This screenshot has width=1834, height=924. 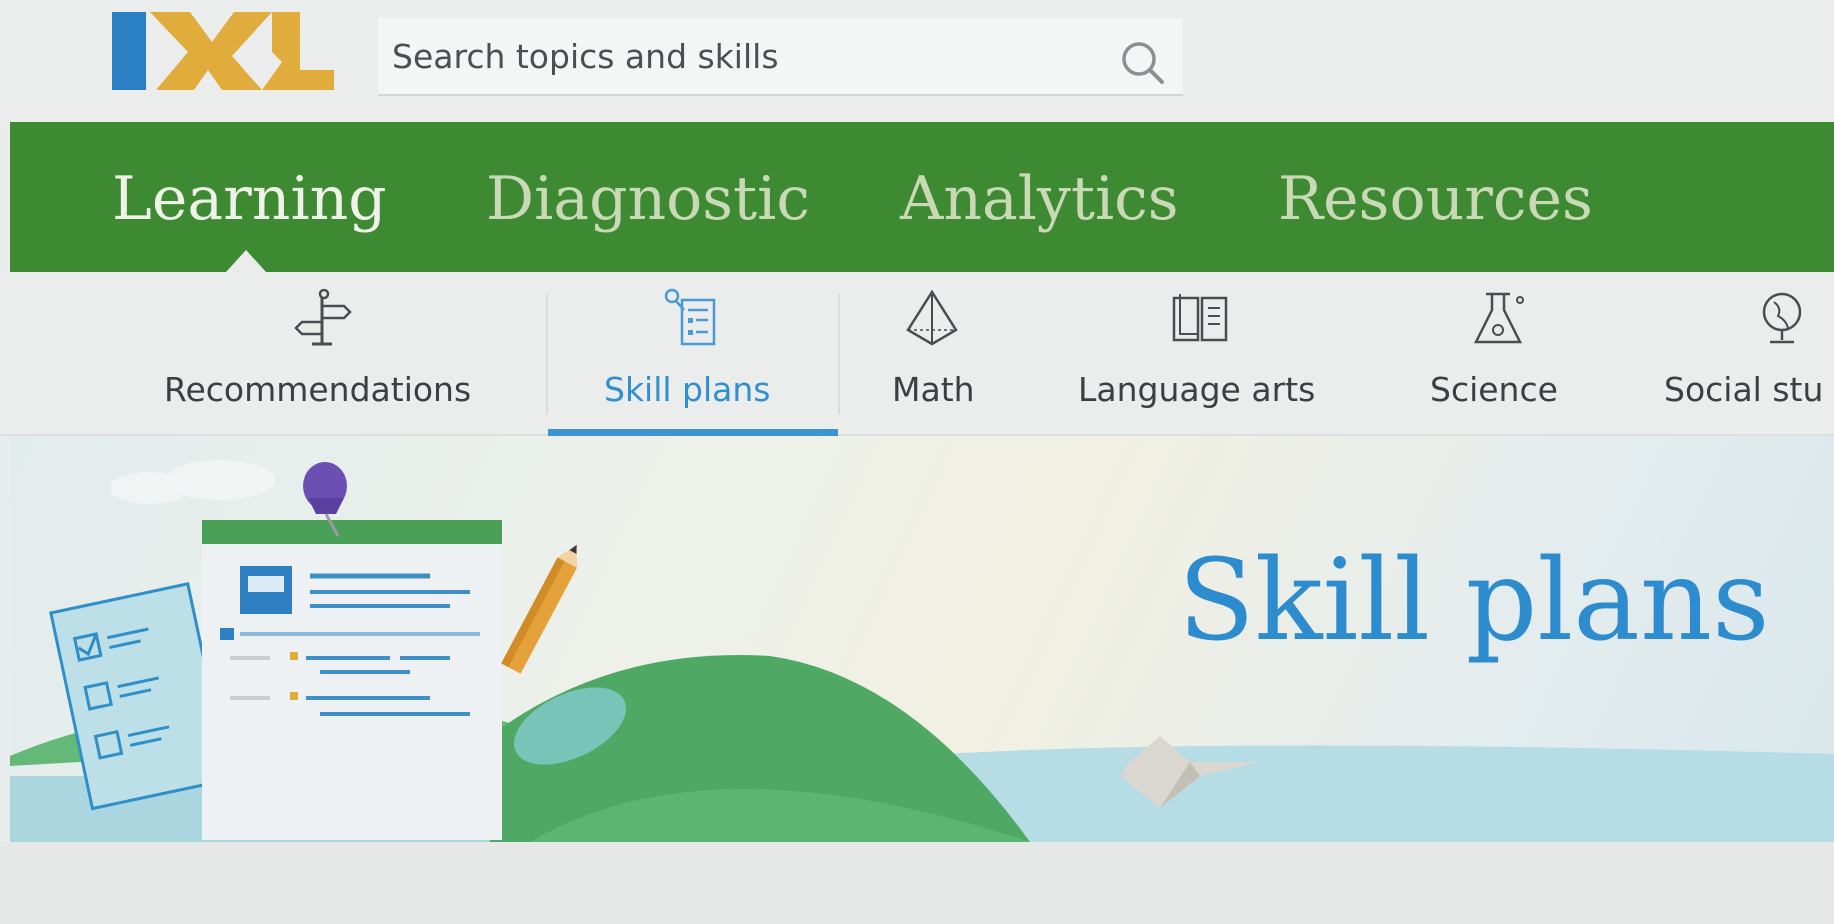 What do you see at coordinates (1039, 204) in the screenshot?
I see `tab-analytics: Analytics` at bounding box center [1039, 204].